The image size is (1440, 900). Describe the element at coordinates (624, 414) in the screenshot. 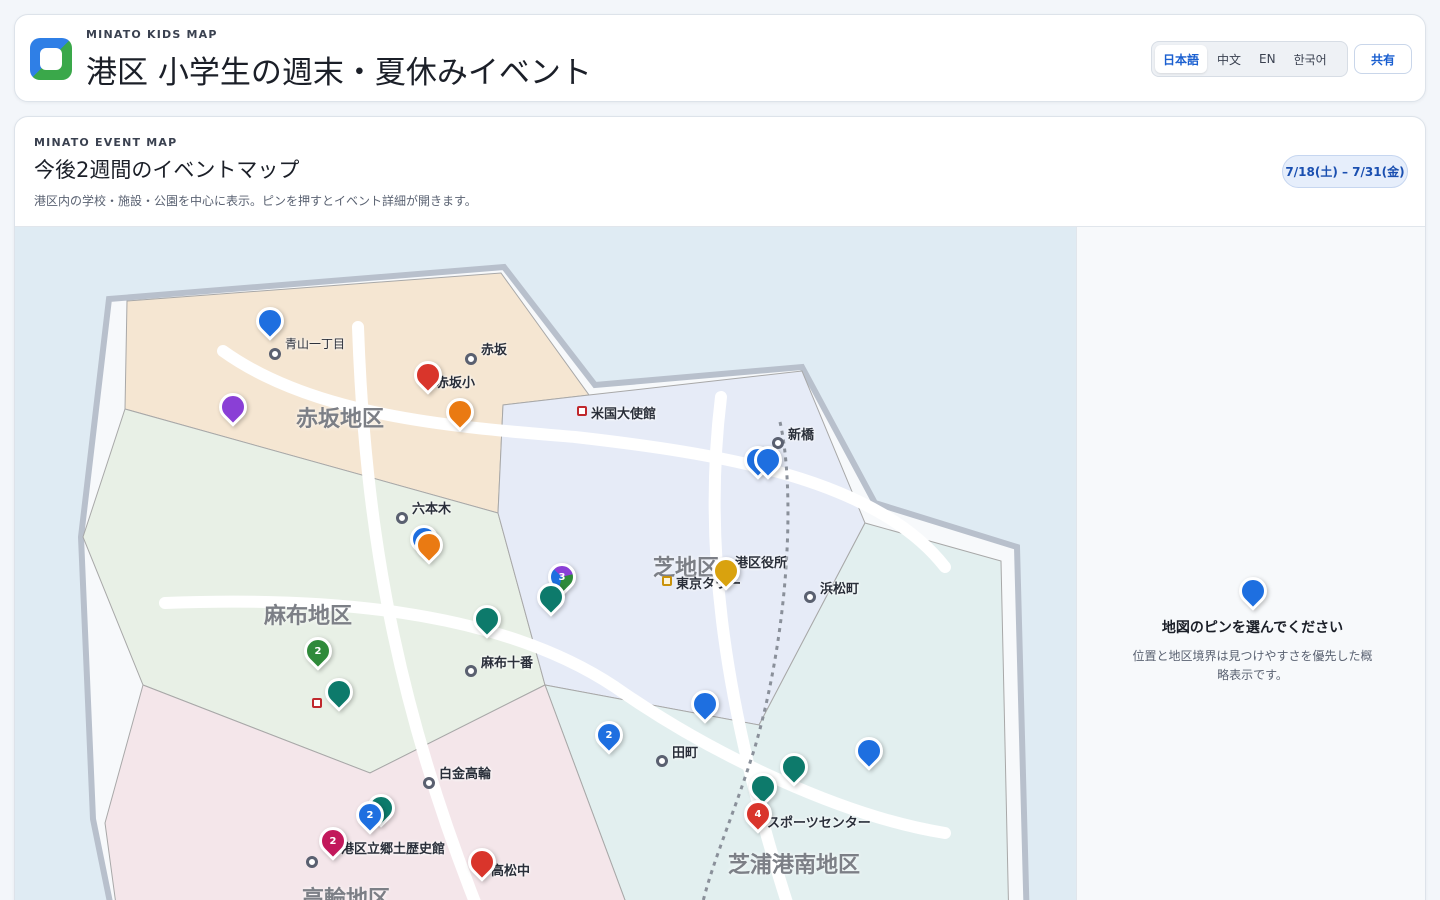

I see `place-label: 米国大使館` at that location.